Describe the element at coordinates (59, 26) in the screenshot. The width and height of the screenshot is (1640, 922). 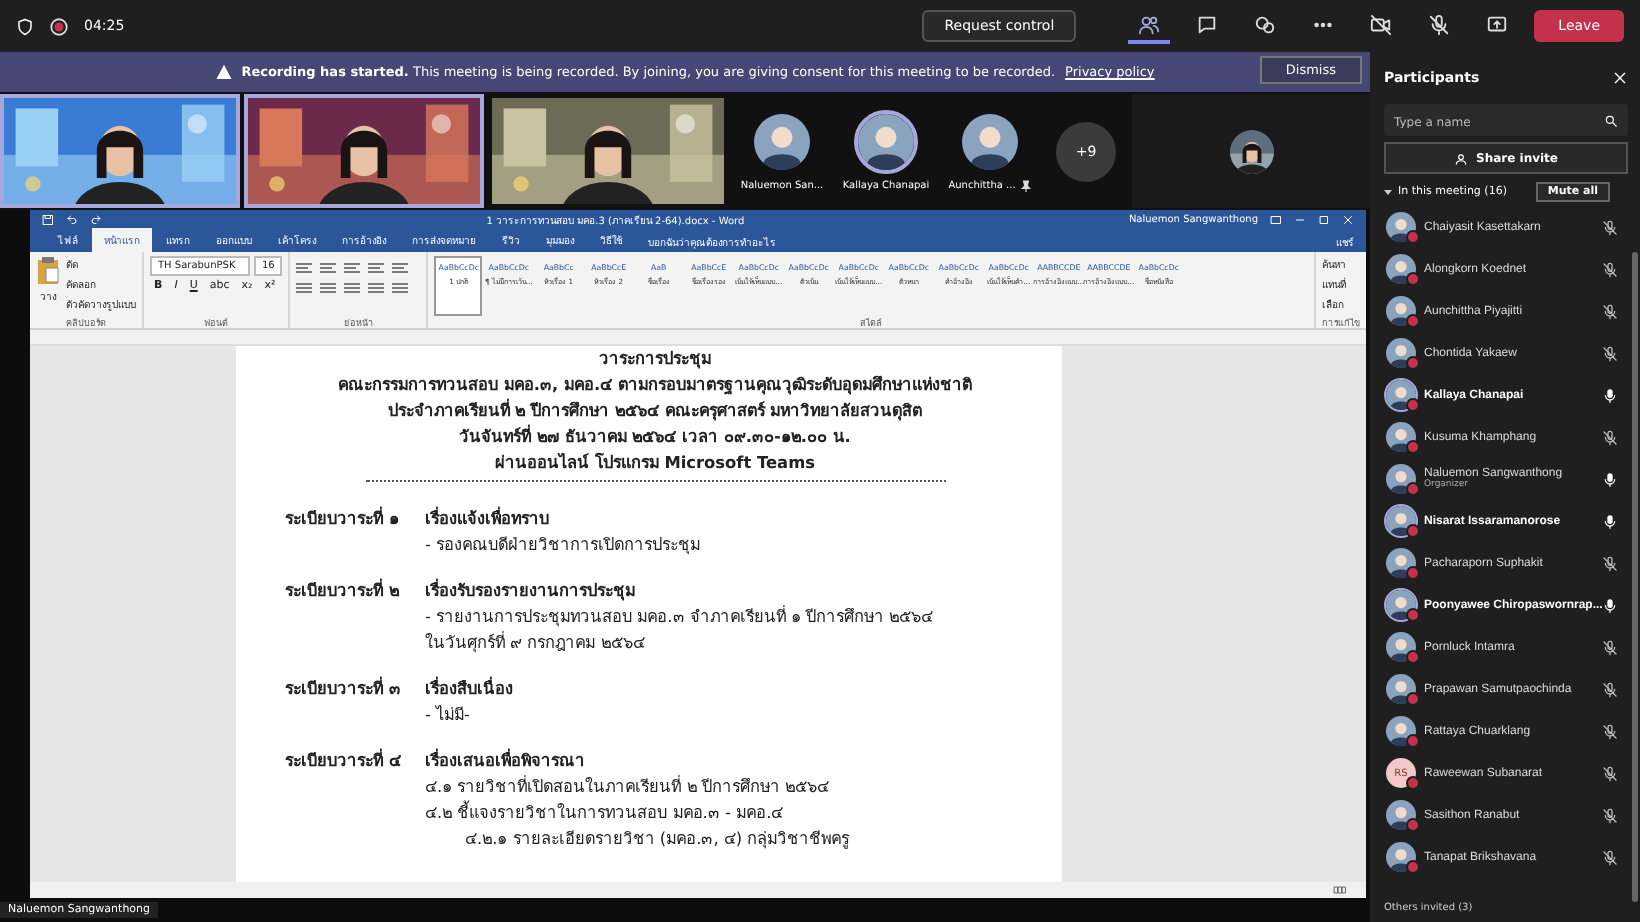
I see `recording-icon` at that location.